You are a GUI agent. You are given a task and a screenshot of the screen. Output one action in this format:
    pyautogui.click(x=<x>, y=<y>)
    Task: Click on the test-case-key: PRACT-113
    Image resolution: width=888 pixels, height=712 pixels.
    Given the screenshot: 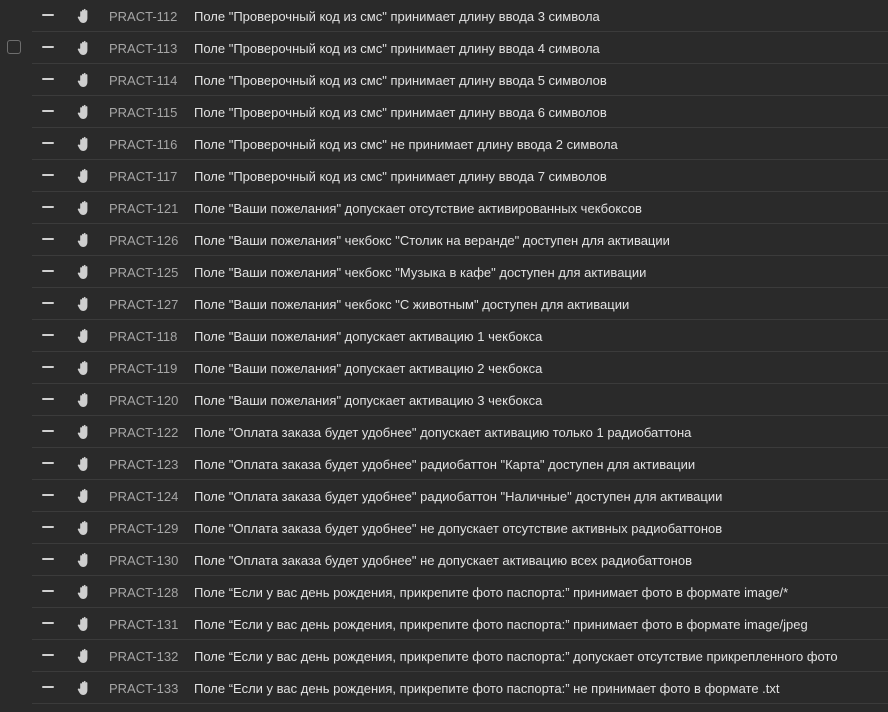 What is the action you would take?
    pyautogui.click(x=143, y=48)
    